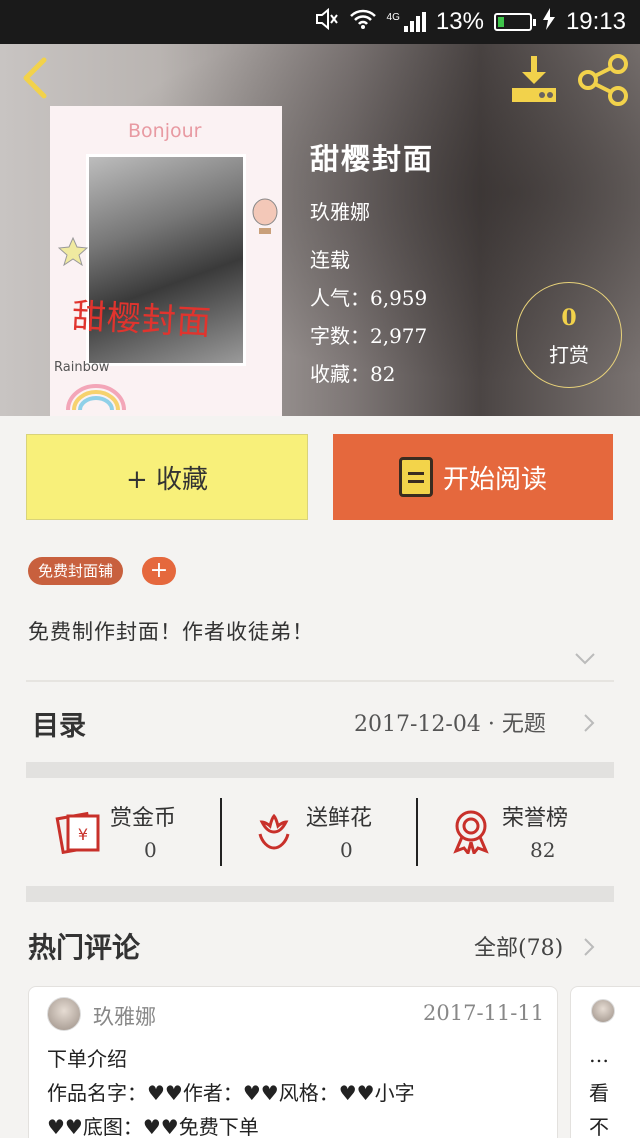 The width and height of the screenshot is (640, 1138). Describe the element at coordinates (330, 260) in the screenshot. I see `book-status: 连载` at that location.